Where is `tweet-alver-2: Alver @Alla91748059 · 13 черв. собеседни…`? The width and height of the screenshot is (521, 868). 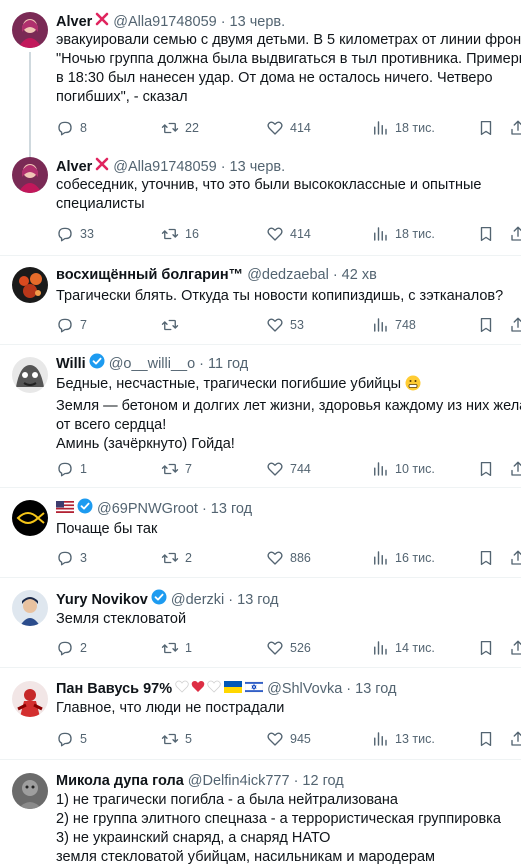 tweet-alver-2: Alver @Alla91748059 · 13 черв. собеседни… is located at coordinates (260, 202).